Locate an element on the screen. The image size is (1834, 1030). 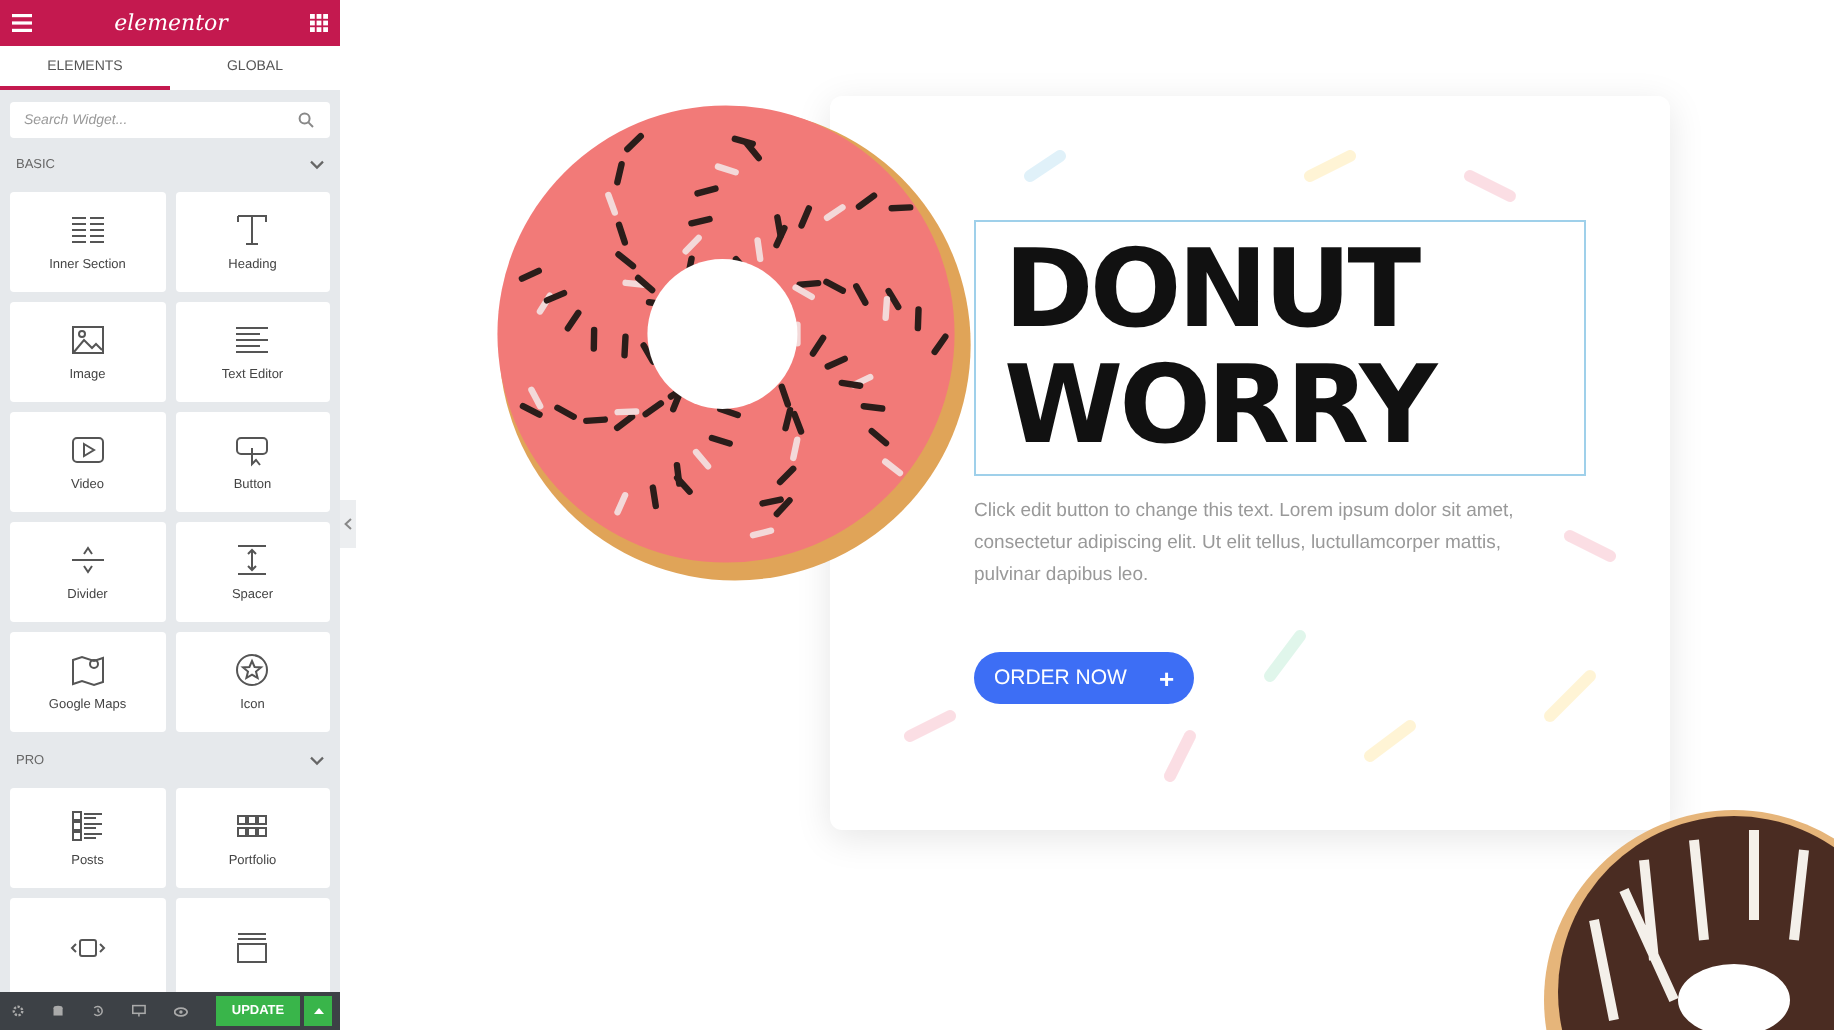
icon-icon is located at coordinates (252, 670).